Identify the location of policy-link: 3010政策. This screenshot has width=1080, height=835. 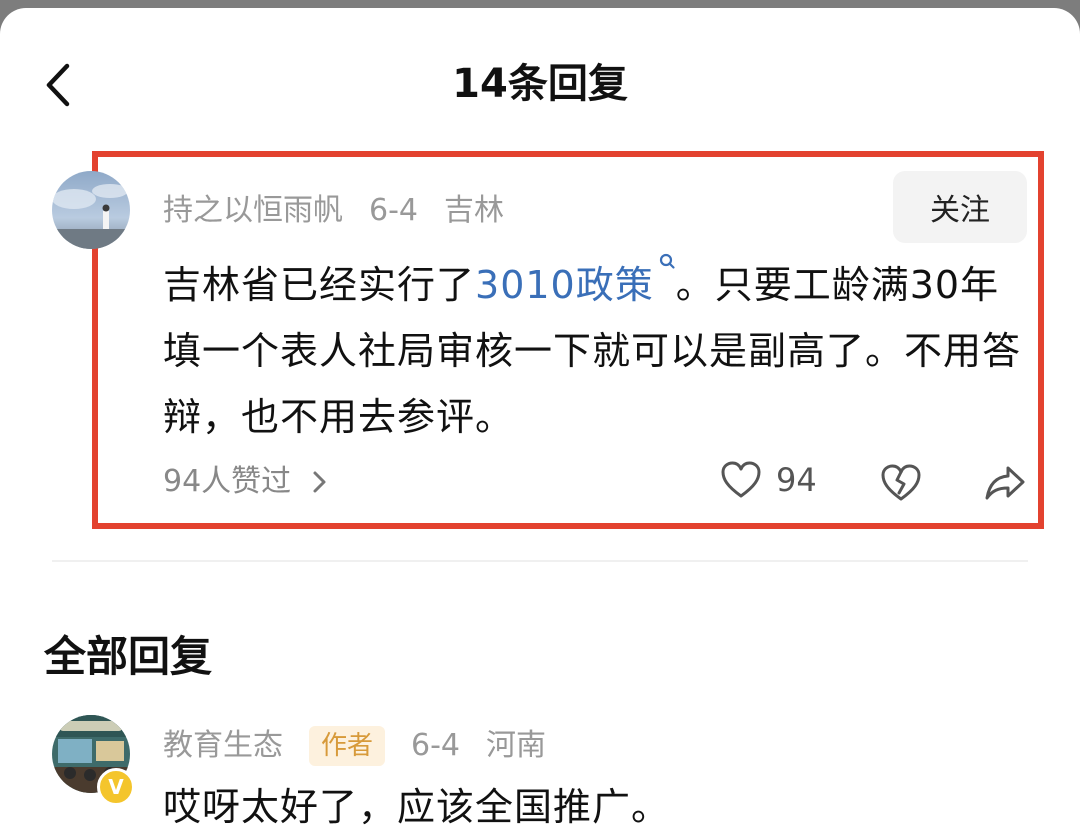
(575, 280).